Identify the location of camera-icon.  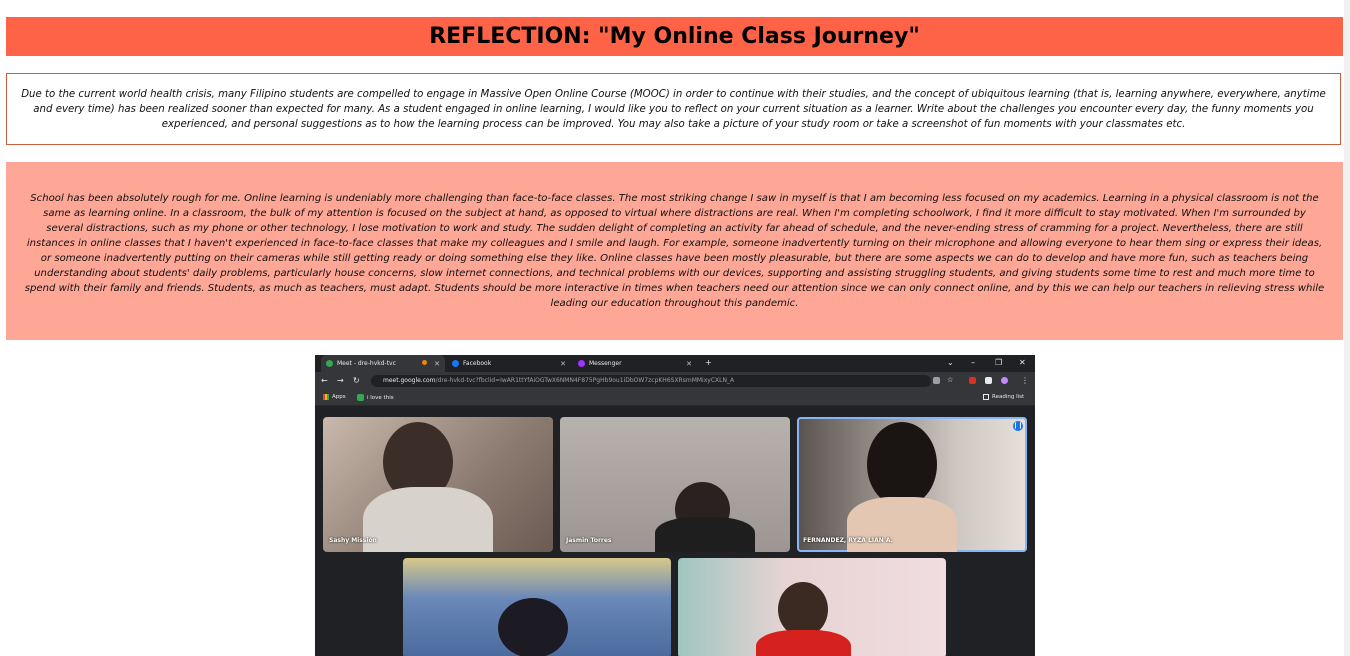
(936, 380).